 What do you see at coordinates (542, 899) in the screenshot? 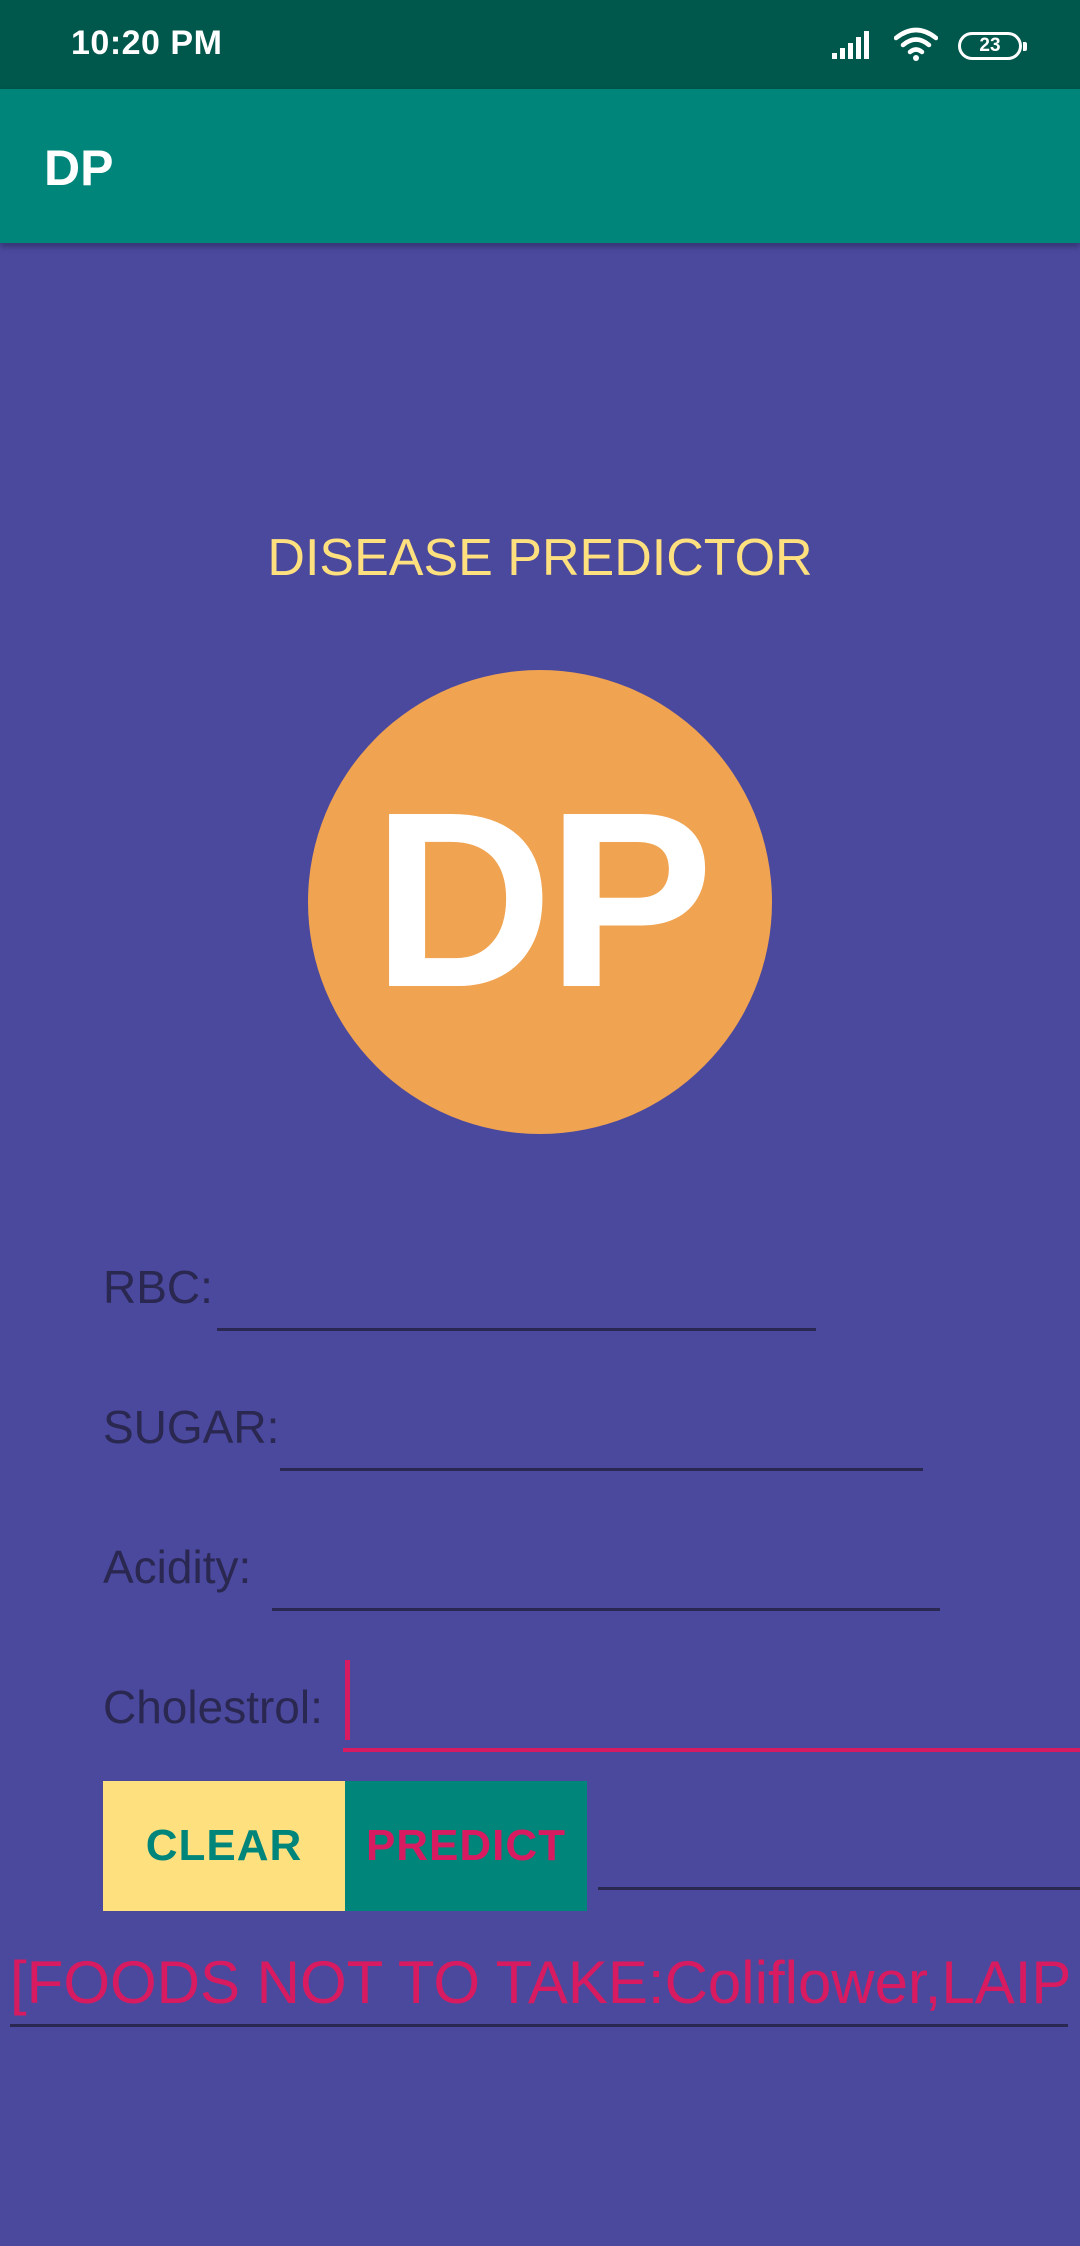
I see `logo-text: DP` at bounding box center [542, 899].